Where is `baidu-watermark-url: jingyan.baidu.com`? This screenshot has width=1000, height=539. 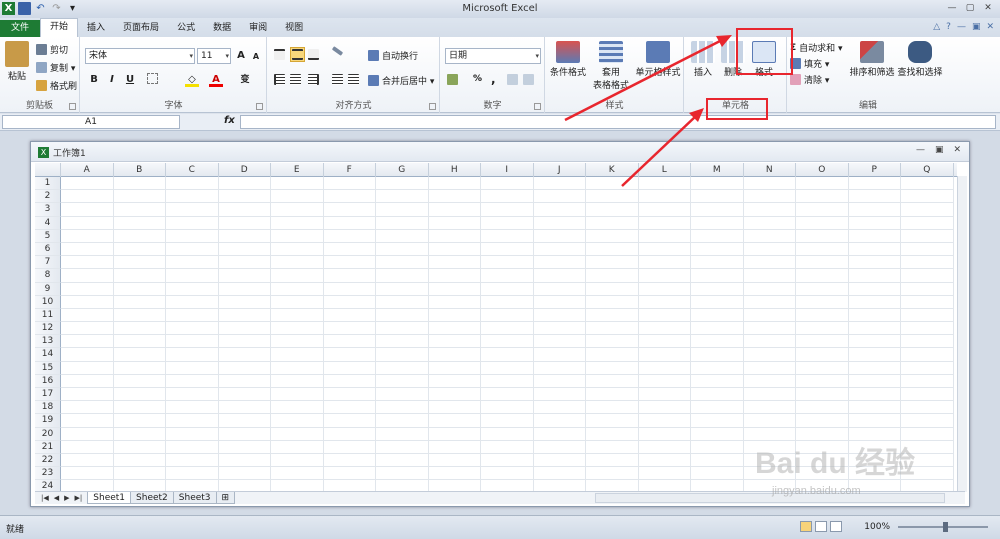 baidu-watermark-url: jingyan.baidu.com is located at coordinates (816, 491).